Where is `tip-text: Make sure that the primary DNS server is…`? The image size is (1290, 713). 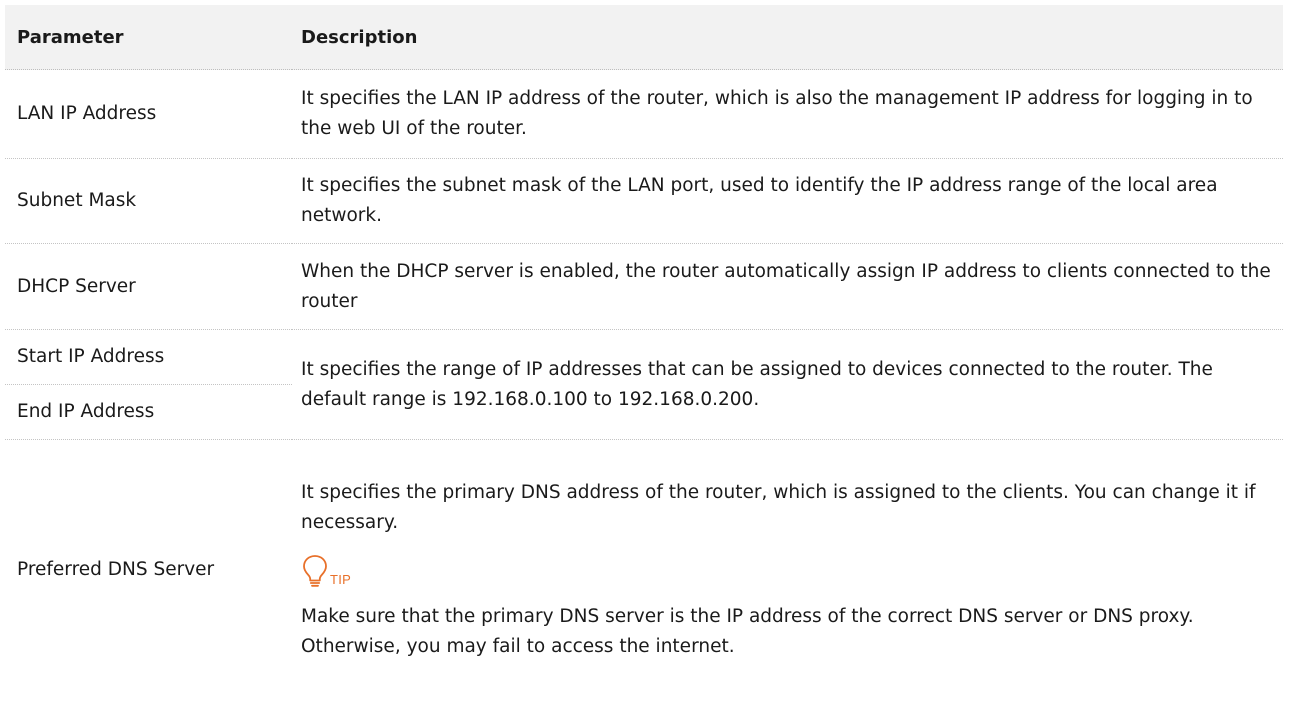 tip-text: Make sure that the primary DNS server is… is located at coordinates (747, 631).